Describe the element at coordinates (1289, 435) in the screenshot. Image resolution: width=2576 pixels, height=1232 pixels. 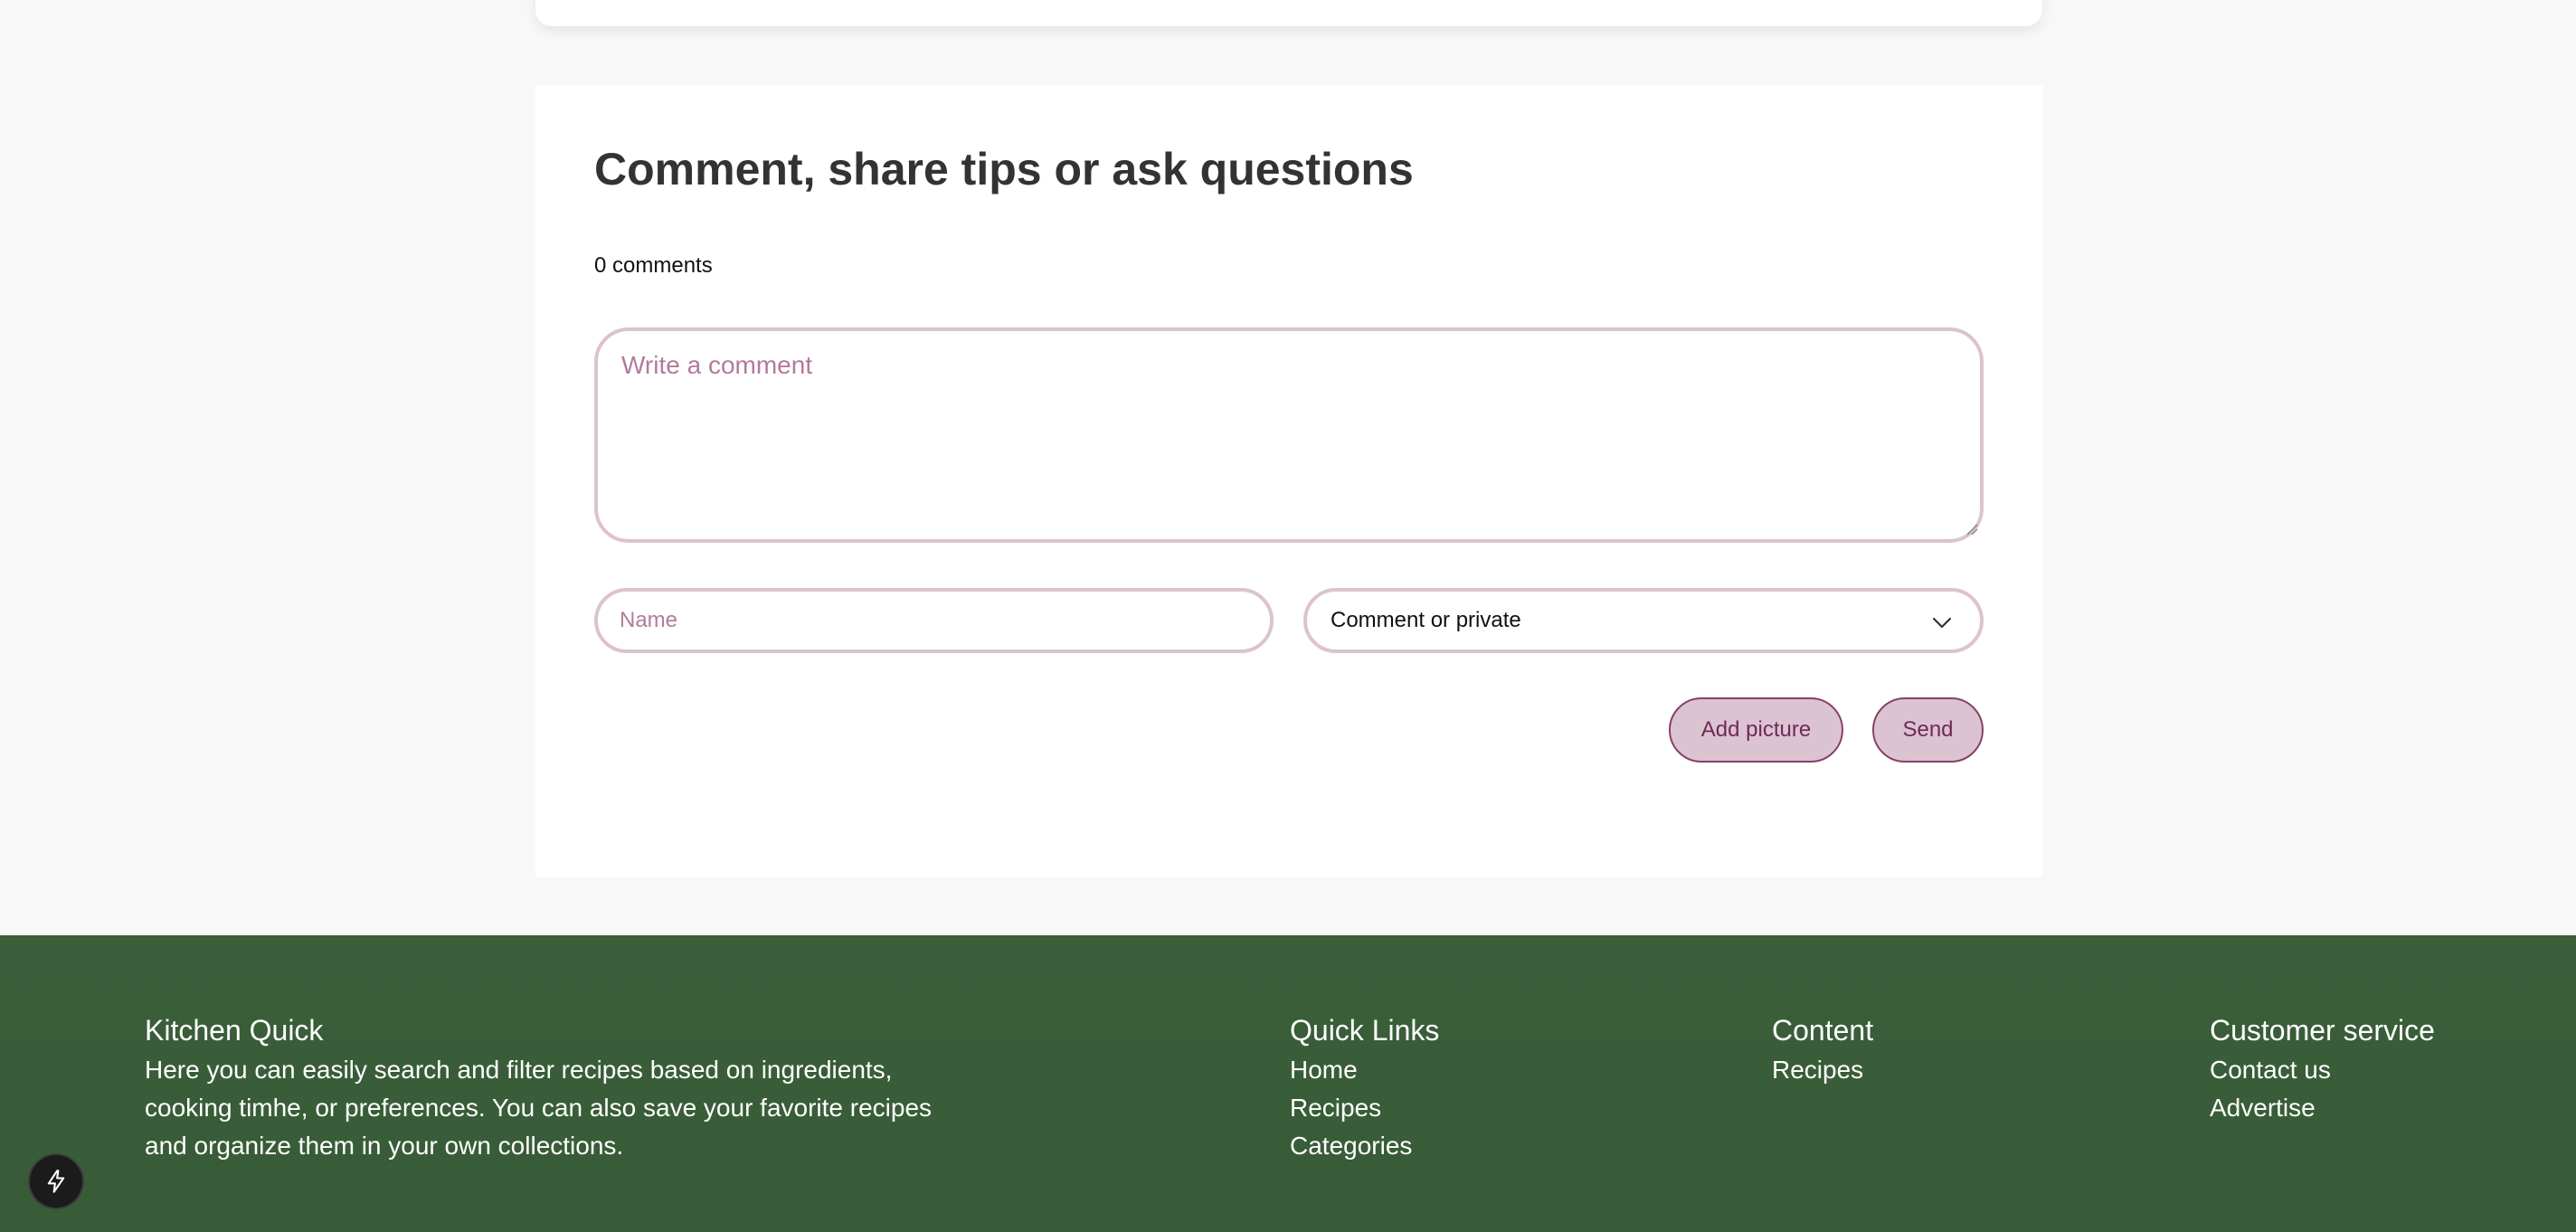
I see `comment-textarea` at that location.